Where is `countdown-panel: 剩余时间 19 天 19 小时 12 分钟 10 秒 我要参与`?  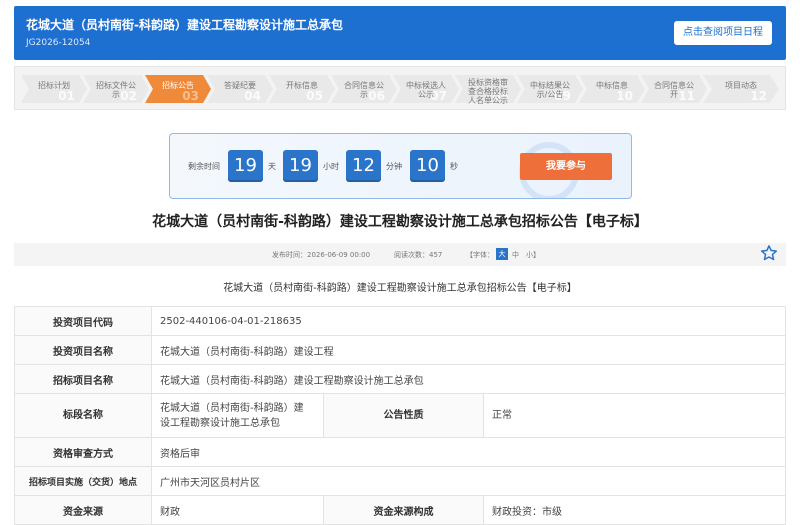
countdown-panel: 剩余时间 19 天 19 小时 12 分钟 10 秒 我要参与 is located at coordinates (400, 166).